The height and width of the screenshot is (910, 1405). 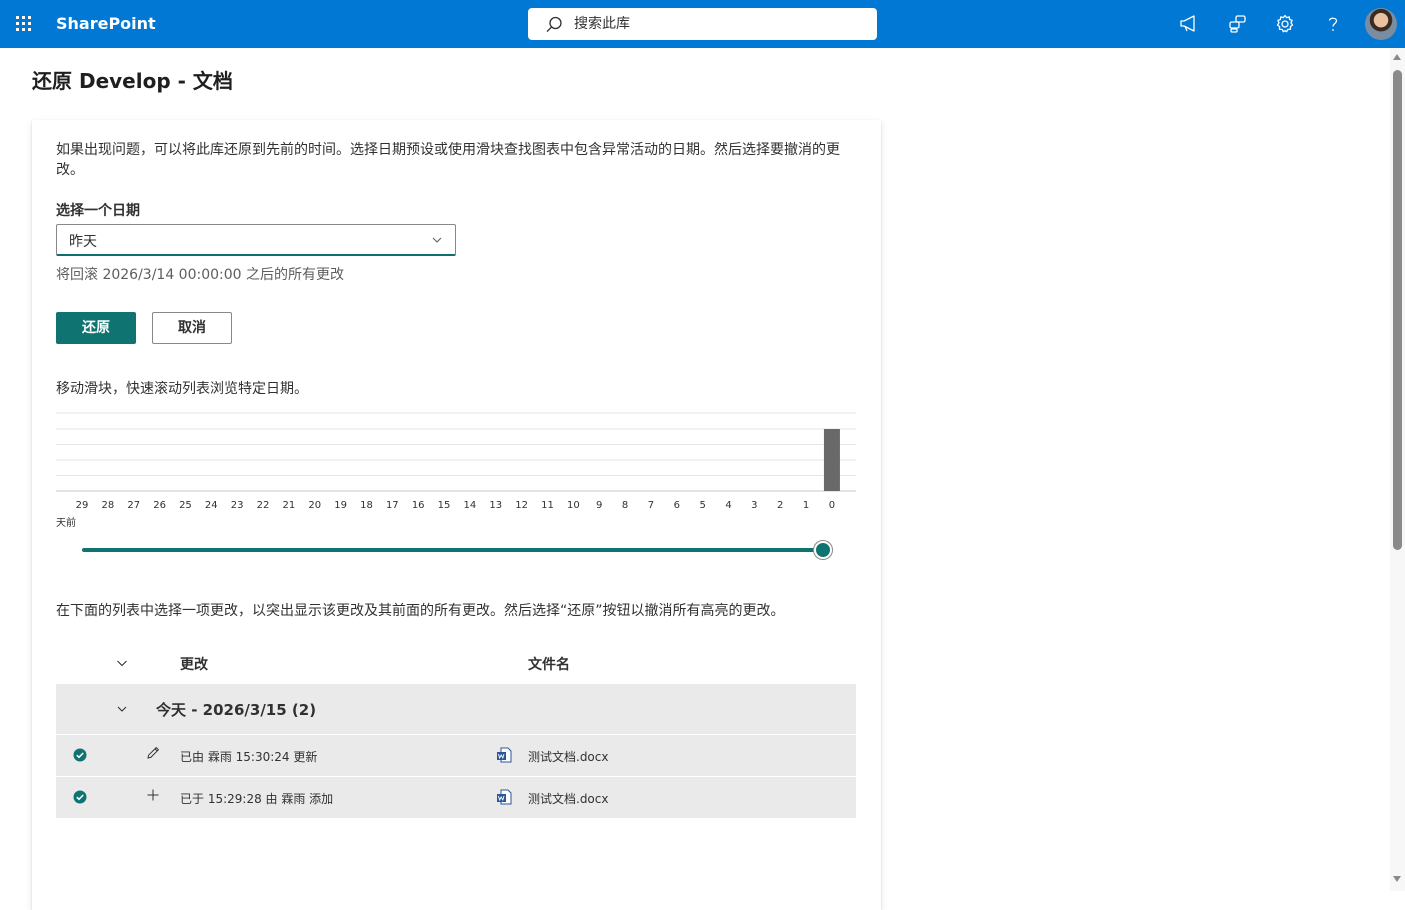 What do you see at coordinates (728, 505) in the screenshot?
I see `x-tick-label: 4` at bounding box center [728, 505].